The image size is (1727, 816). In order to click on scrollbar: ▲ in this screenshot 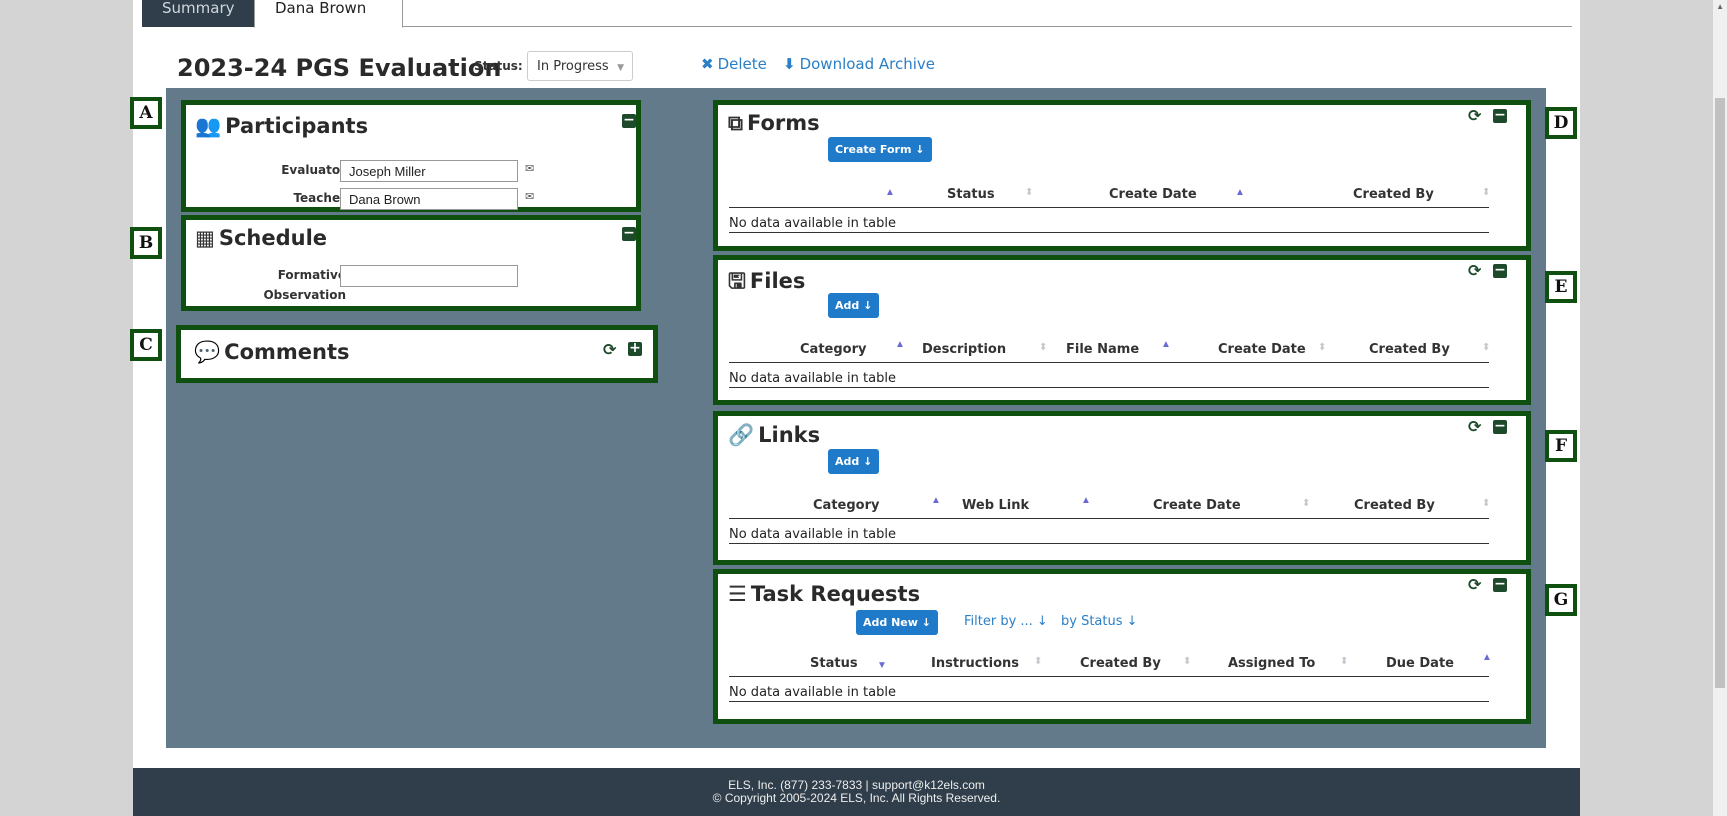, I will do `click(1720, 408)`.